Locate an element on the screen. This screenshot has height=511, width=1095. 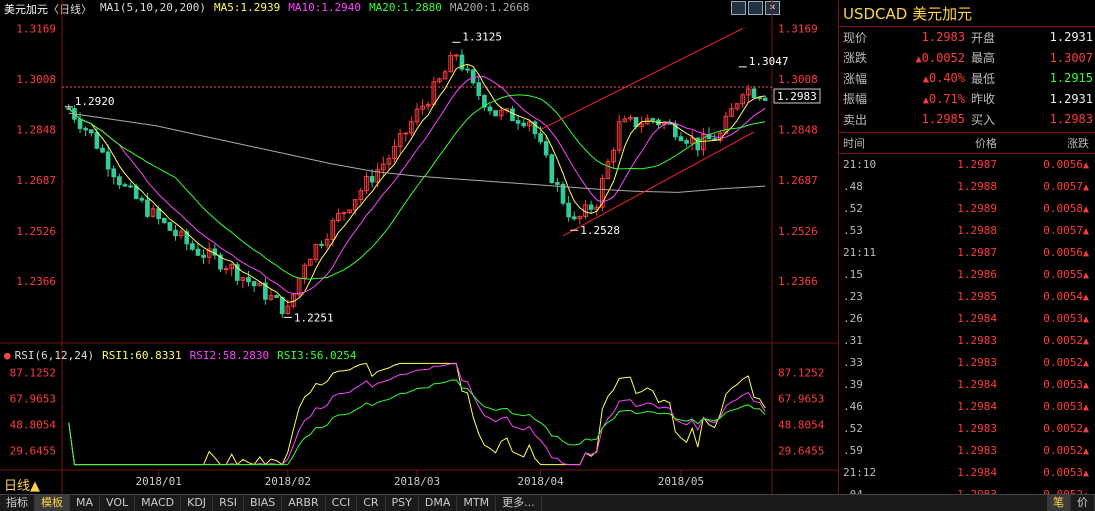
panel-tab: 笔 is located at coordinates (1059, 503).